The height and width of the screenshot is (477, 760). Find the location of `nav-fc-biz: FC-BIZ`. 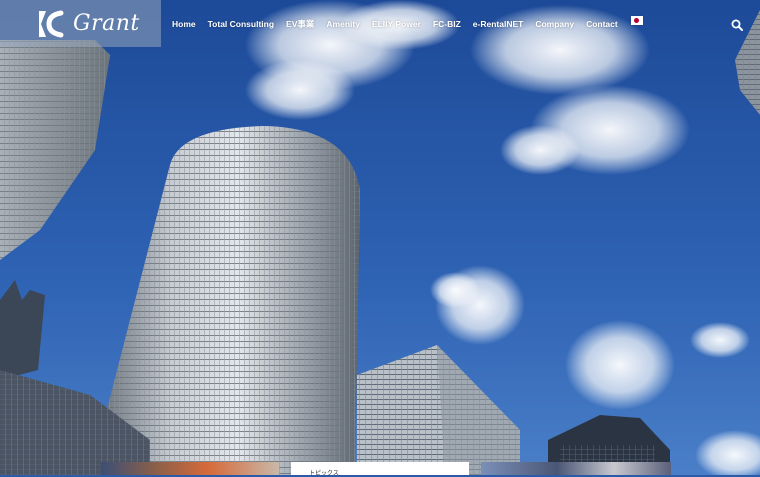

nav-fc-biz: FC-BIZ is located at coordinates (447, 24).